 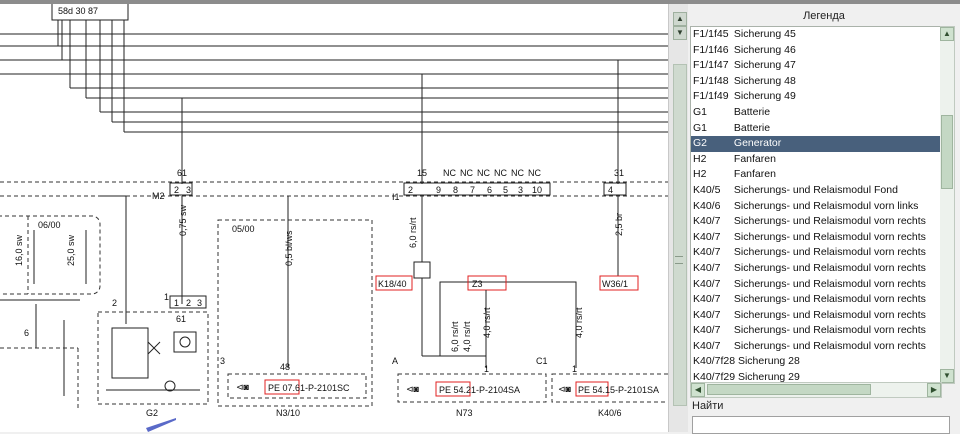 I want to click on block-n310, so click(x=295, y=313).